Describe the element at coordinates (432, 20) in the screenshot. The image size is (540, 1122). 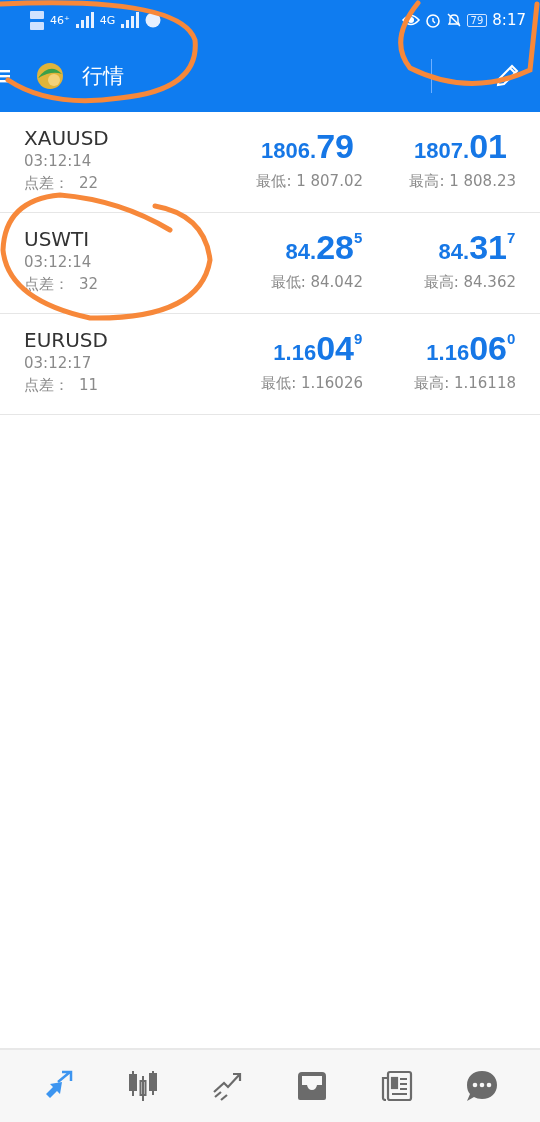
I see `alarm-icon` at that location.